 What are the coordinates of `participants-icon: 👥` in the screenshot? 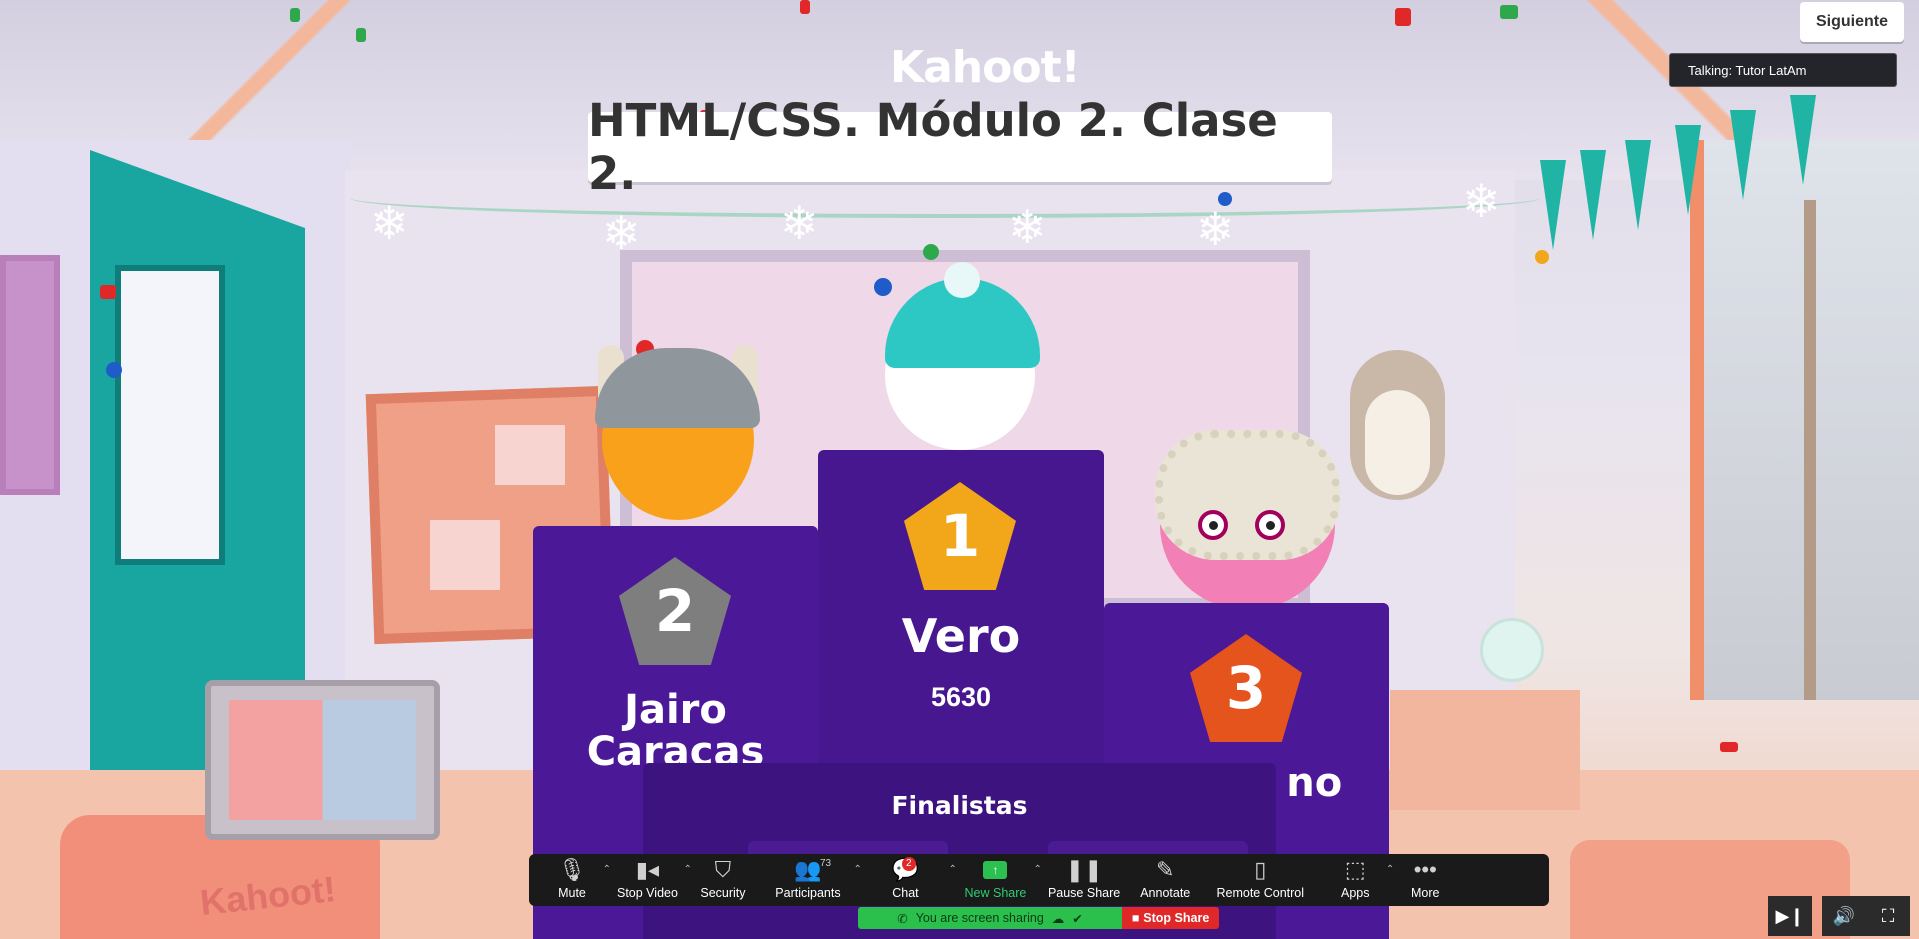 It's located at (808, 869).